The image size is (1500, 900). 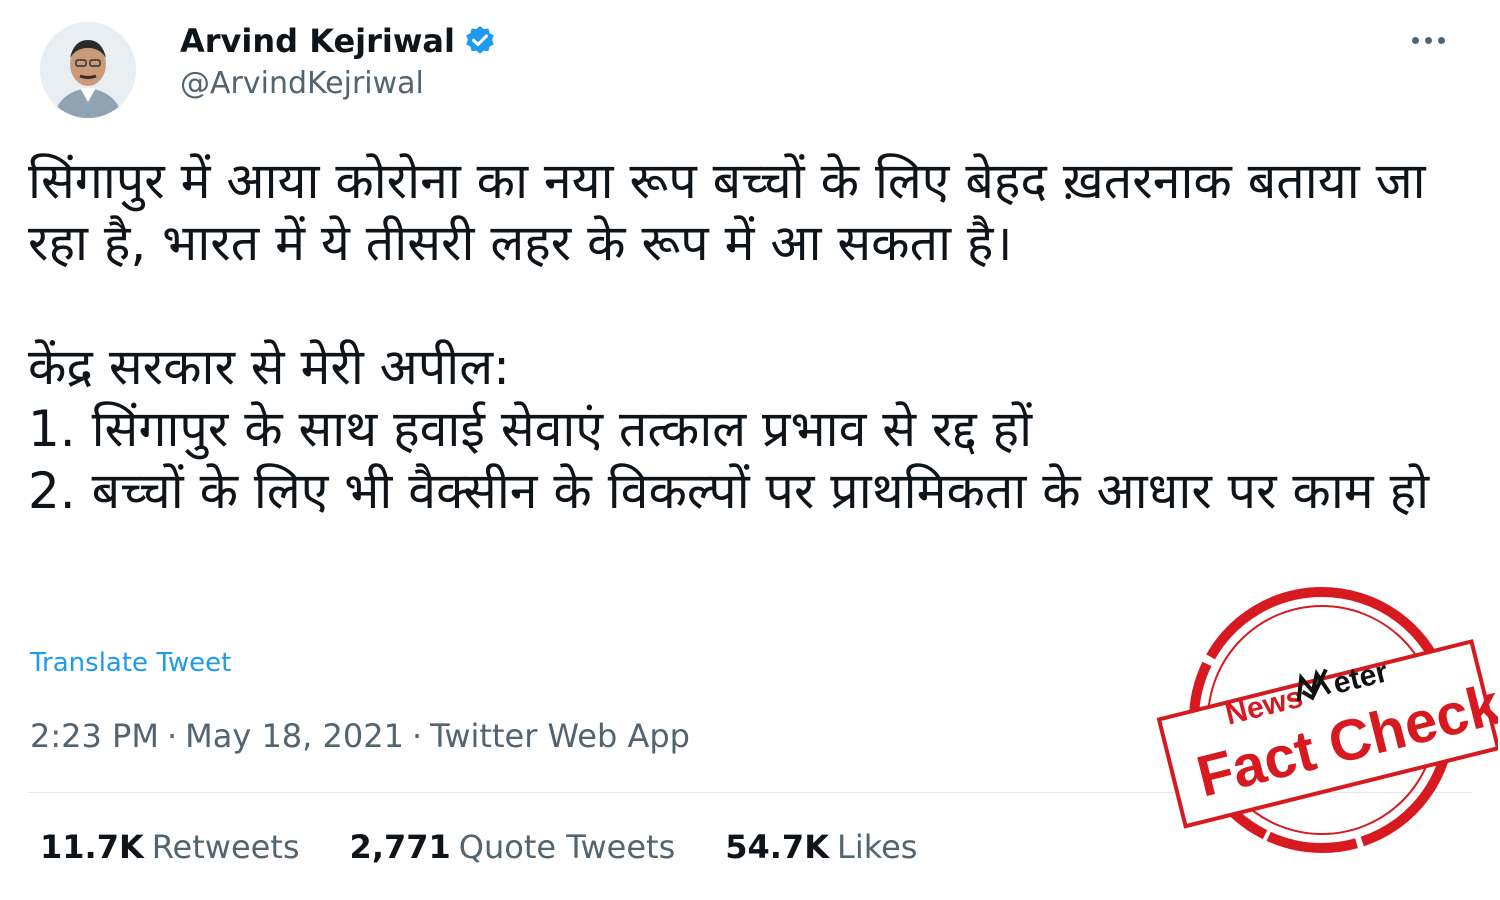 I want to click on author-display-name: Arvind Kejriwal, so click(x=317, y=41).